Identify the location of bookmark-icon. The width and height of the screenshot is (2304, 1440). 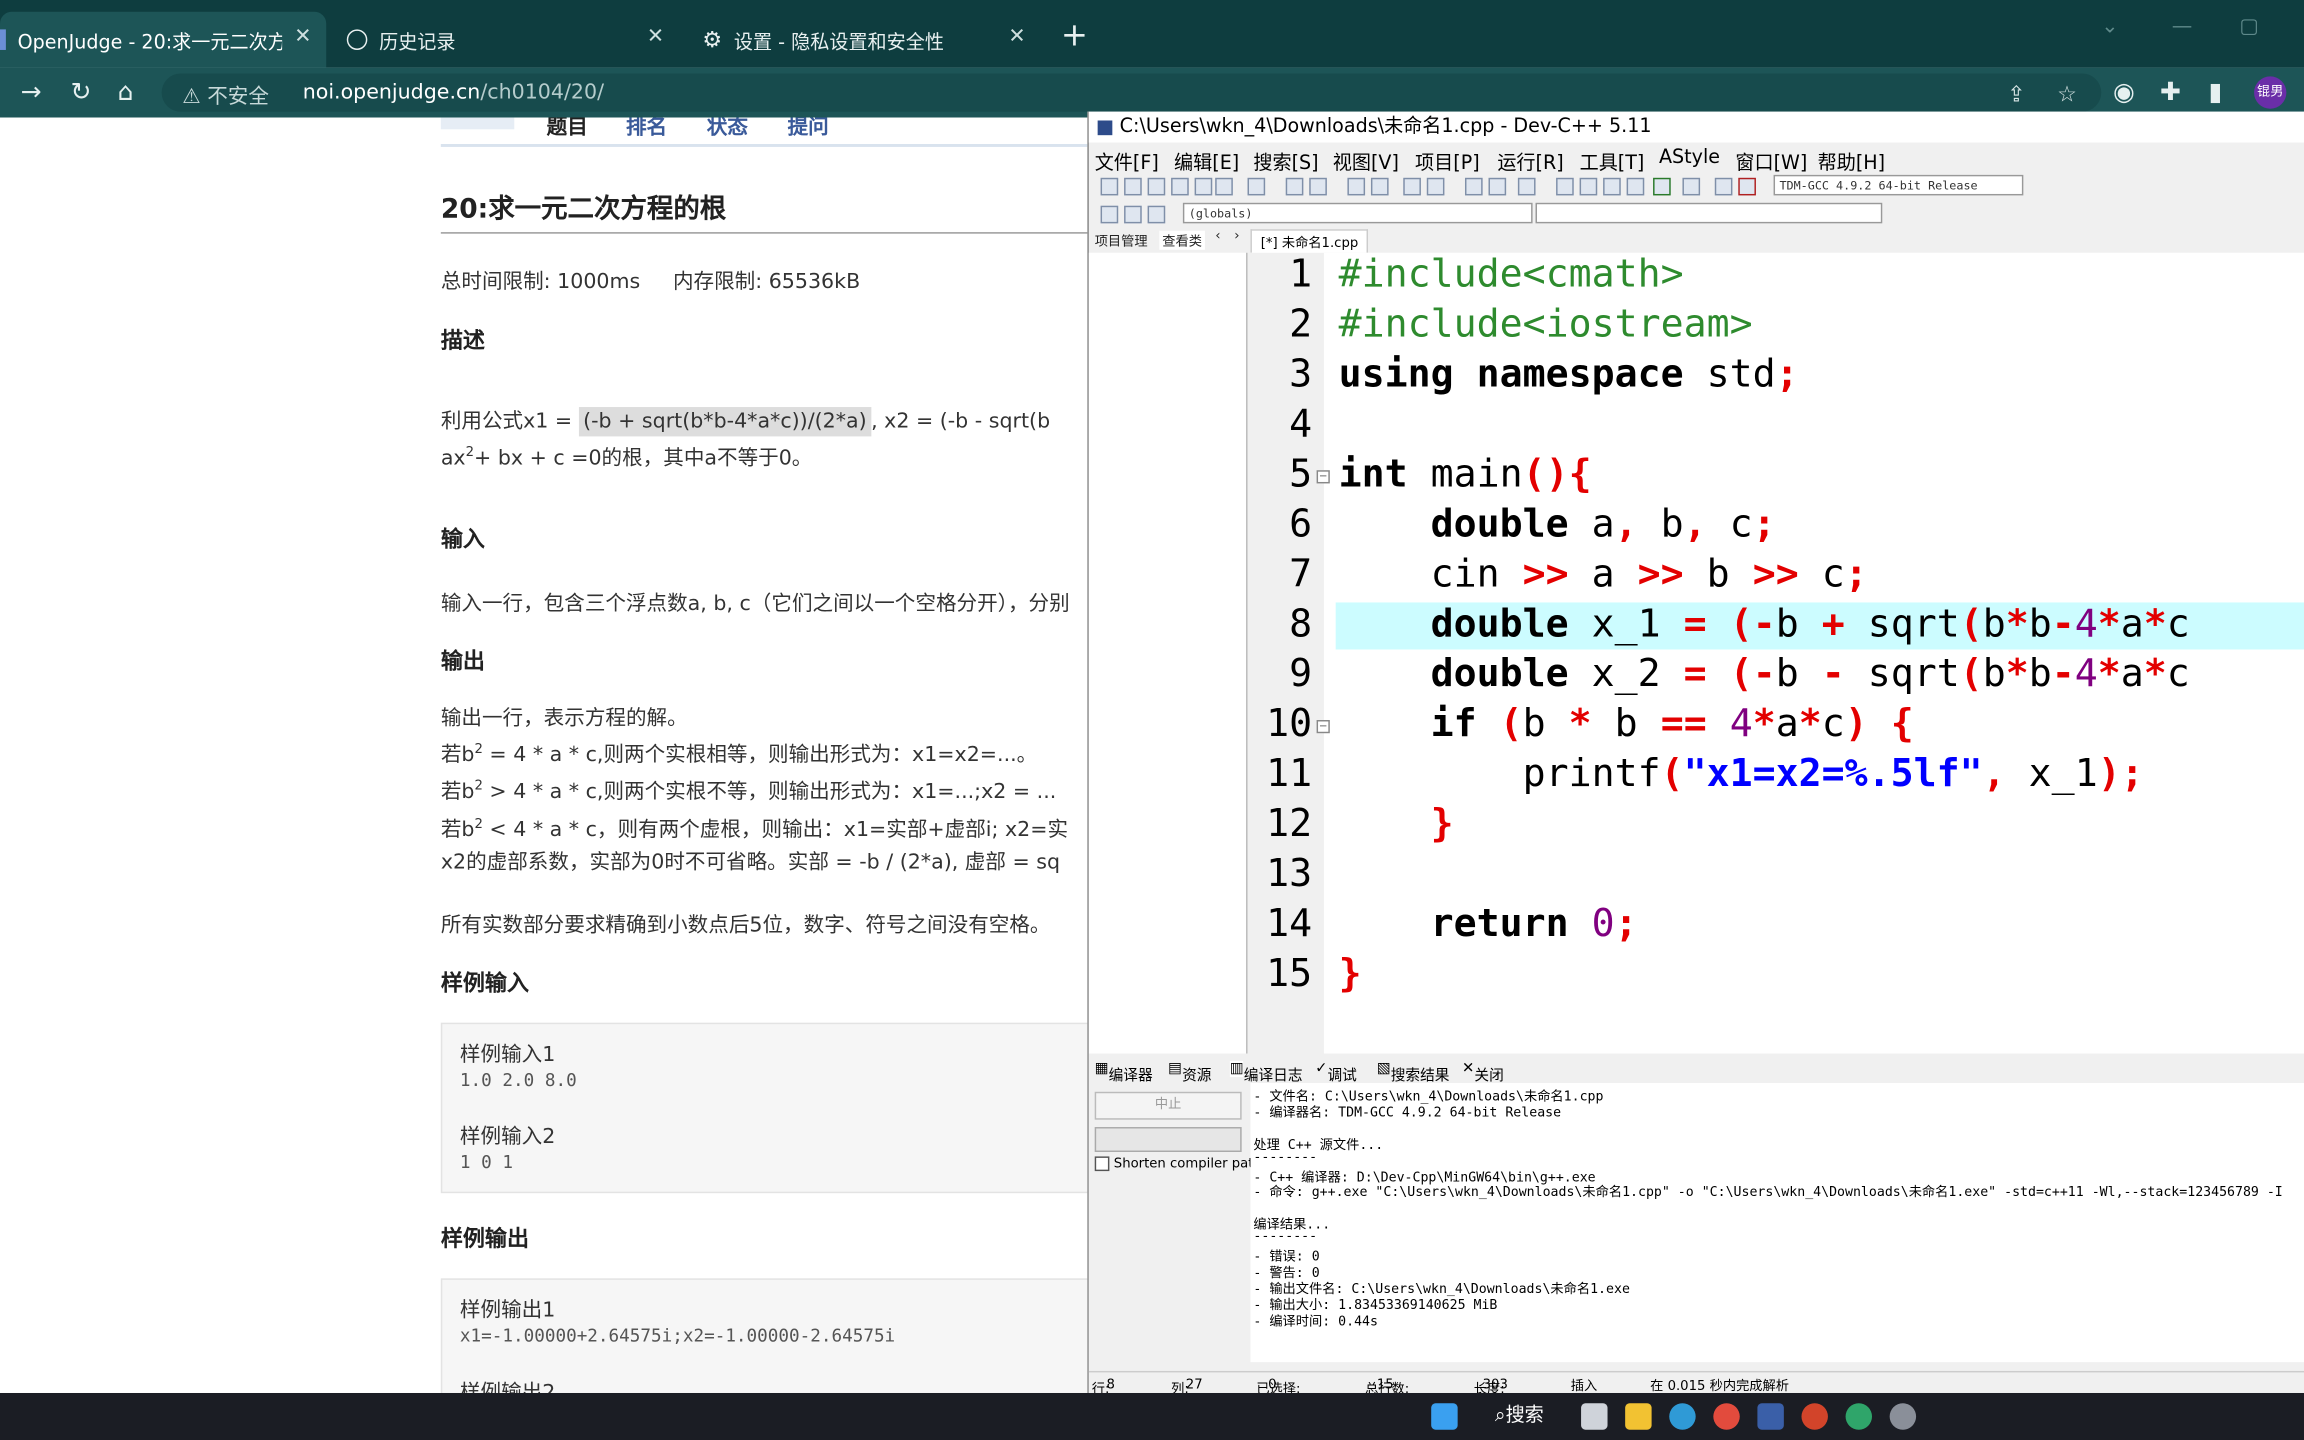
(1435, 186).